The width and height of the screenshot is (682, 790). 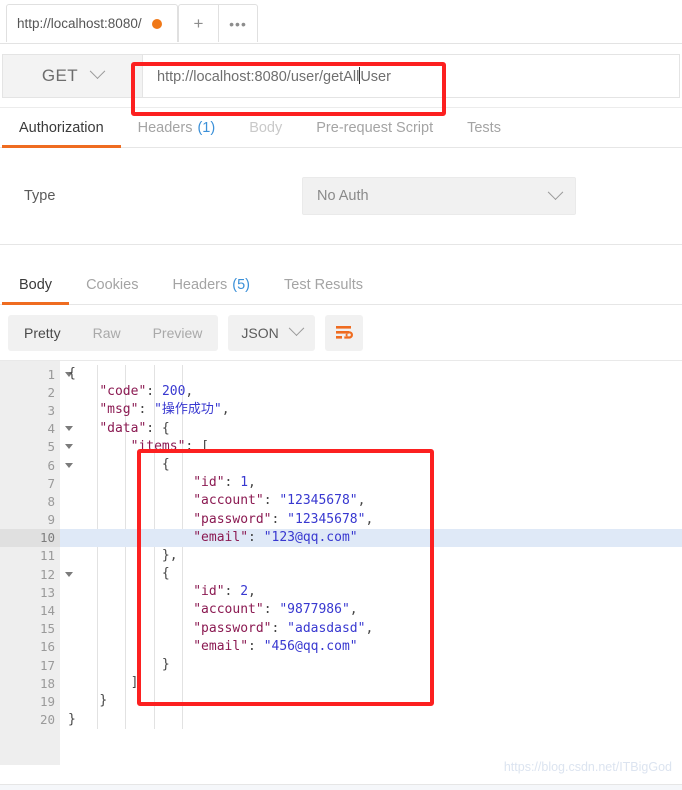 I want to click on json-token-p: : {, so click(x=158, y=428).